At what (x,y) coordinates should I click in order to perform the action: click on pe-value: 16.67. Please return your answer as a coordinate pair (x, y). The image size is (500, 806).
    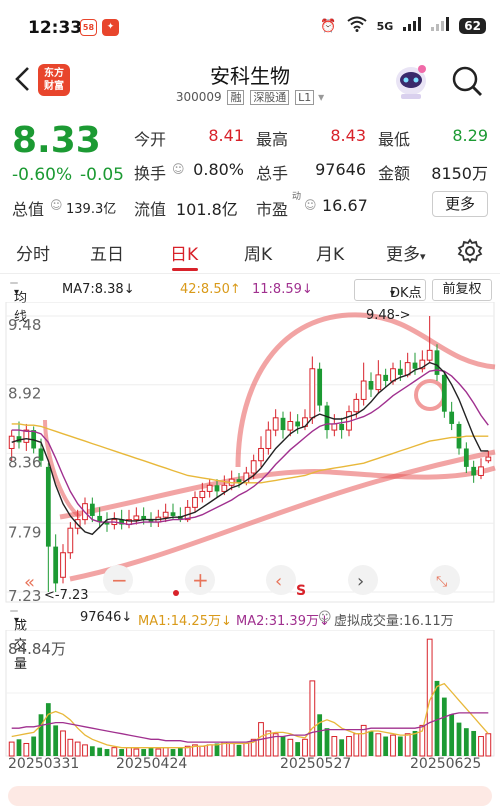
    Looking at the image, I should click on (345, 205).